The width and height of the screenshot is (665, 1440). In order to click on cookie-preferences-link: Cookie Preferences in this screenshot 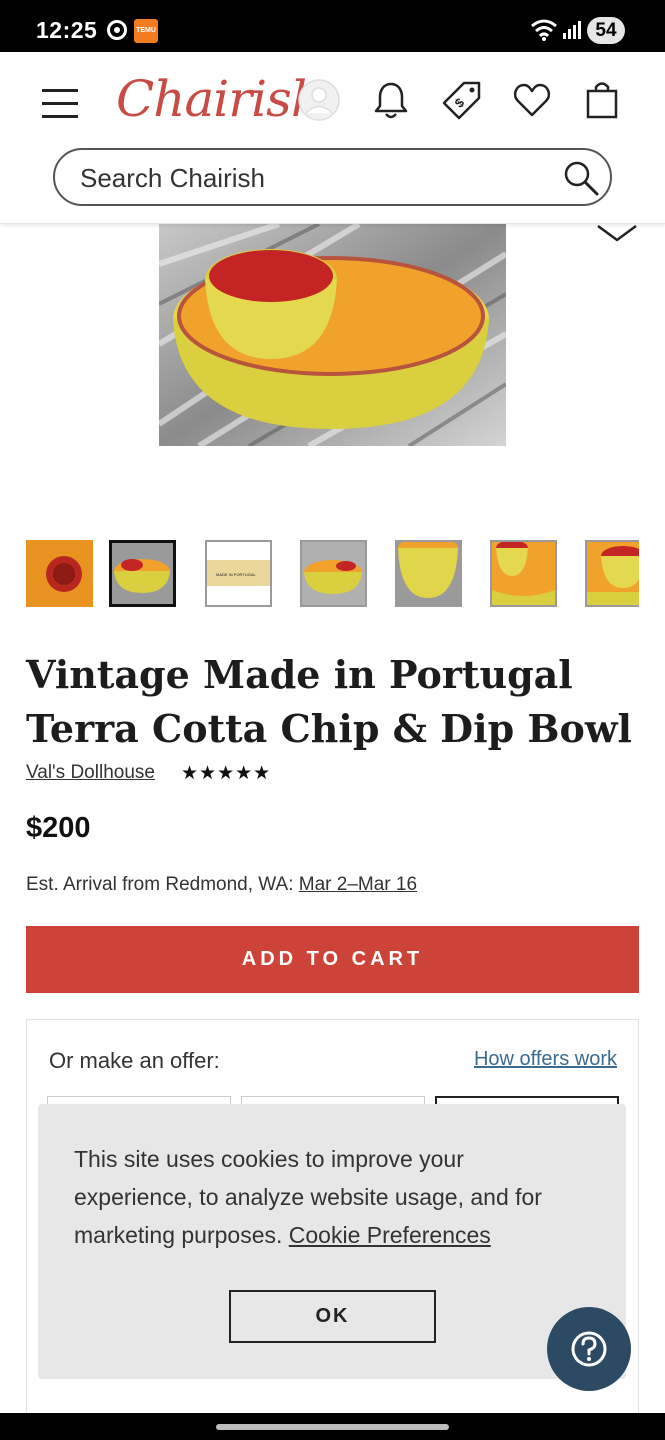, I will do `click(390, 1235)`.